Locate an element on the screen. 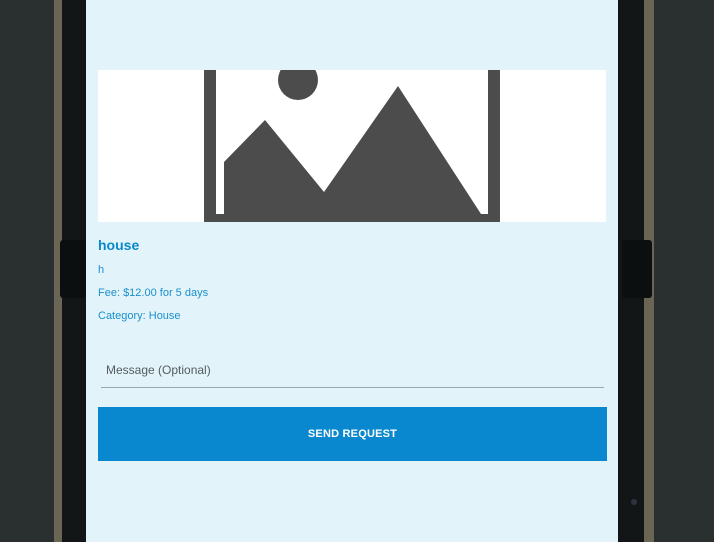 The height and width of the screenshot is (542, 714). listing-fee: Fee: $12.00 for 5 days is located at coordinates (153, 293).